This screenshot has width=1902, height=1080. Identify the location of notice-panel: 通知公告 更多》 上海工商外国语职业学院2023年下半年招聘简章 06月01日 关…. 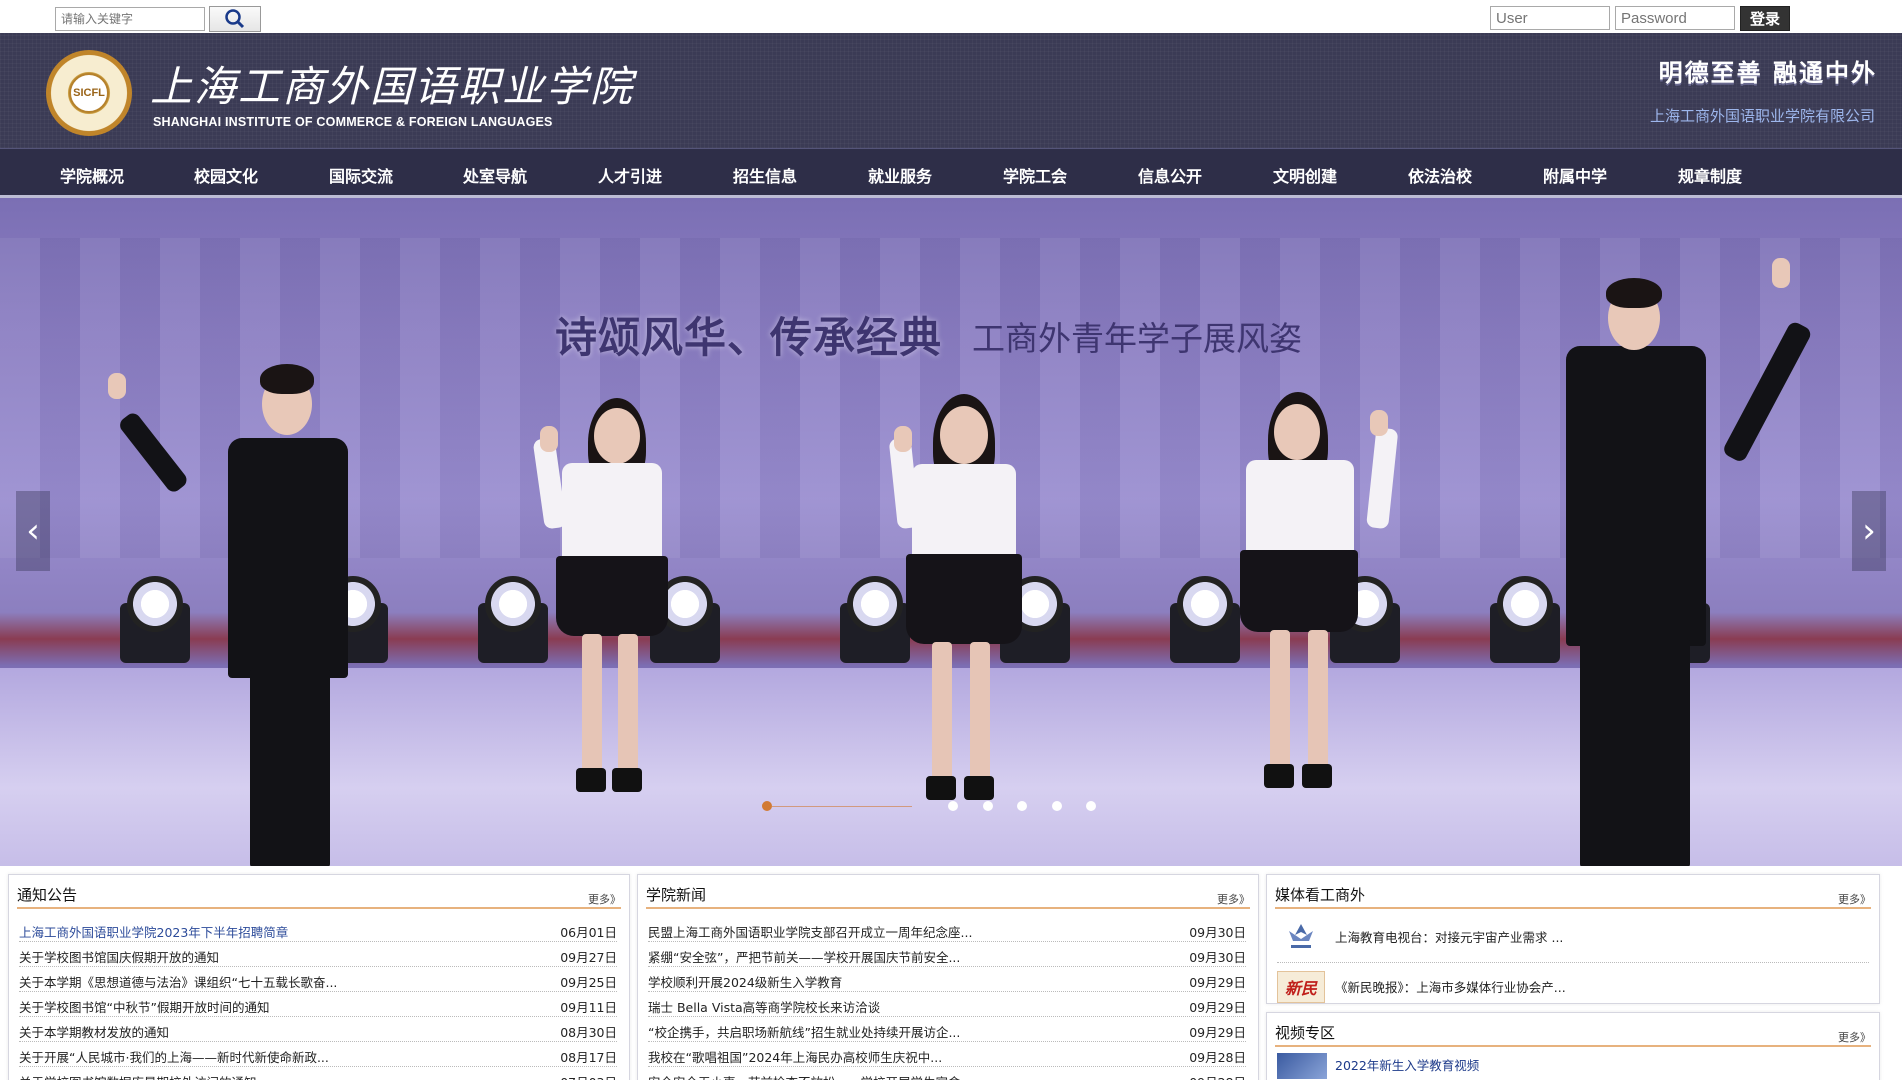
(319, 977).